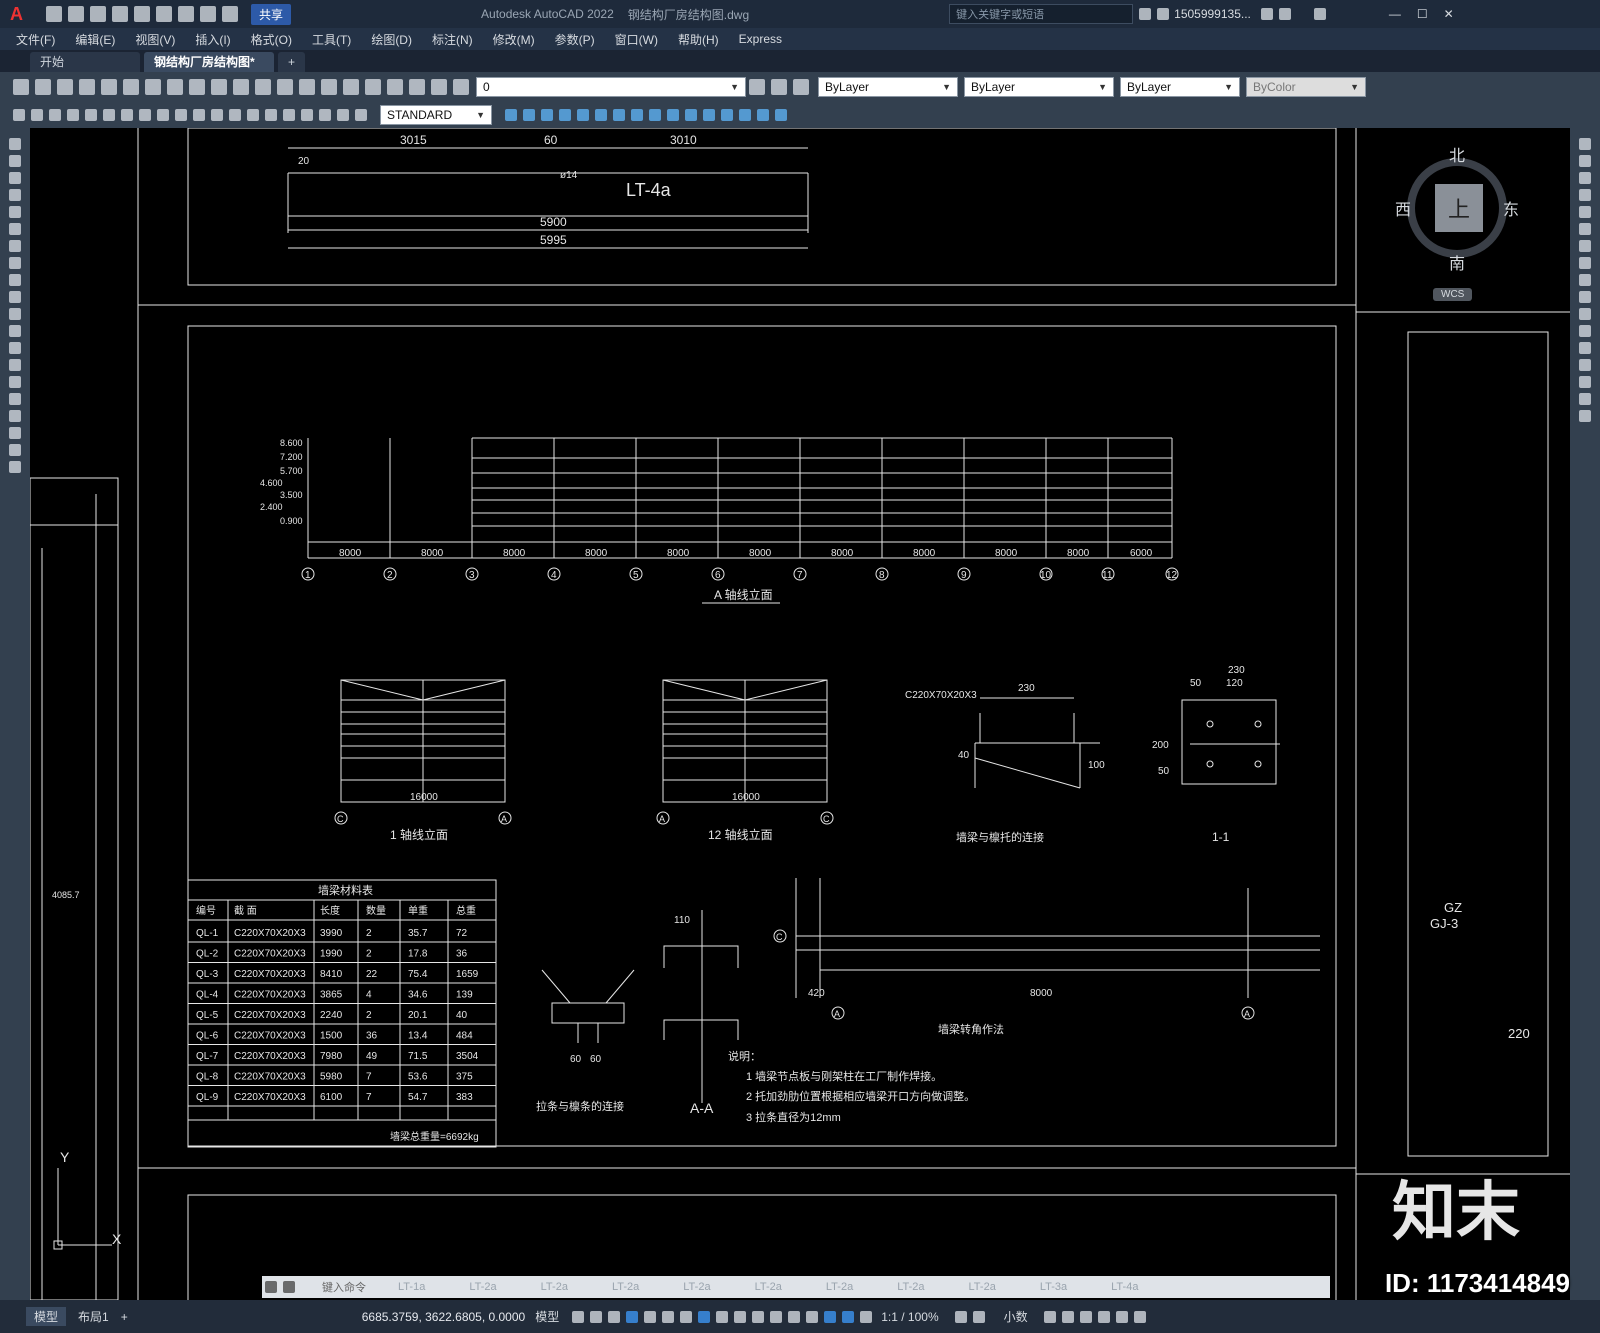  What do you see at coordinates (355, 1287) in the screenshot?
I see `command-input: 键入命令` at bounding box center [355, 1287].